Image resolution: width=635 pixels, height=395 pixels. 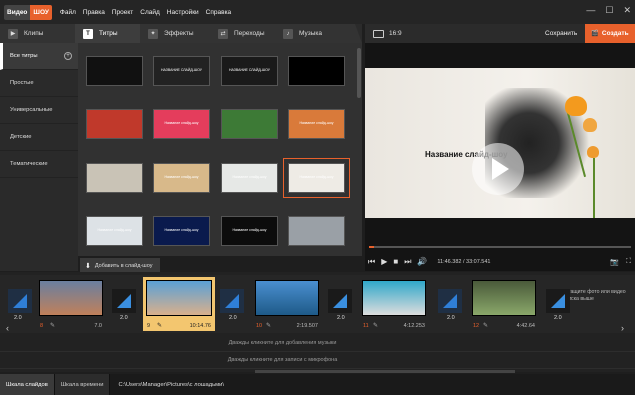 I want to click on playback-controls: ⏮ ▶ ■ ⏭ 🔊 11:46.382 / 33:07.541, so click(x=429, y=262).